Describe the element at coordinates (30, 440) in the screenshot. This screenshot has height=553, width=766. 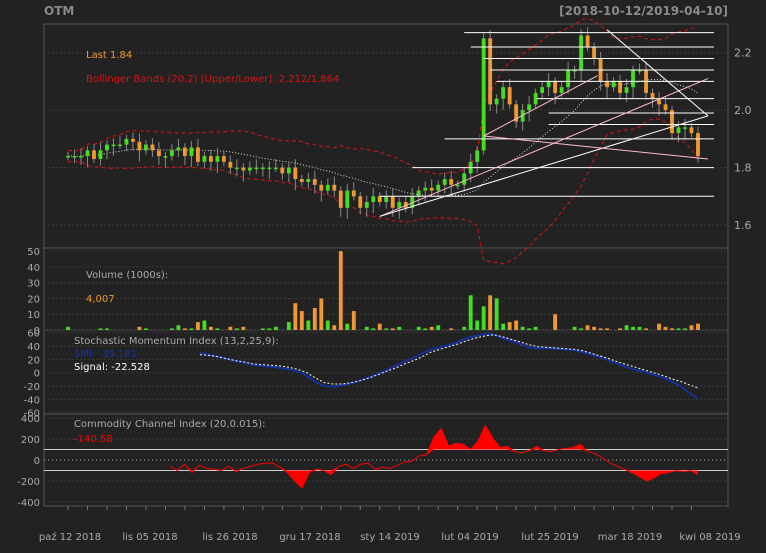
I see `cci-tick-label: 200` at that location.